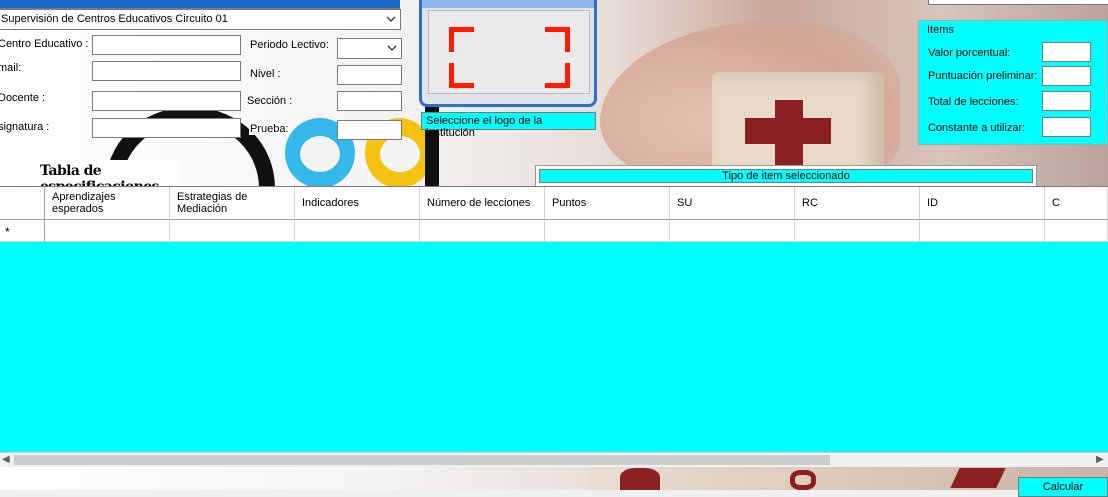 The width and height of the screenshot is (1108, 497). I want to click on items-legend: Items, so click(940, 30).